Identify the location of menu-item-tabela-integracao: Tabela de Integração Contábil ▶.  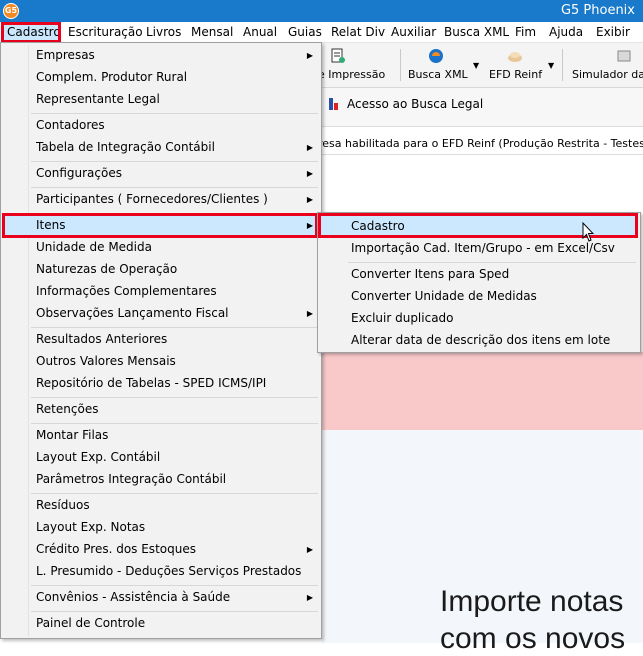
(161, 147).